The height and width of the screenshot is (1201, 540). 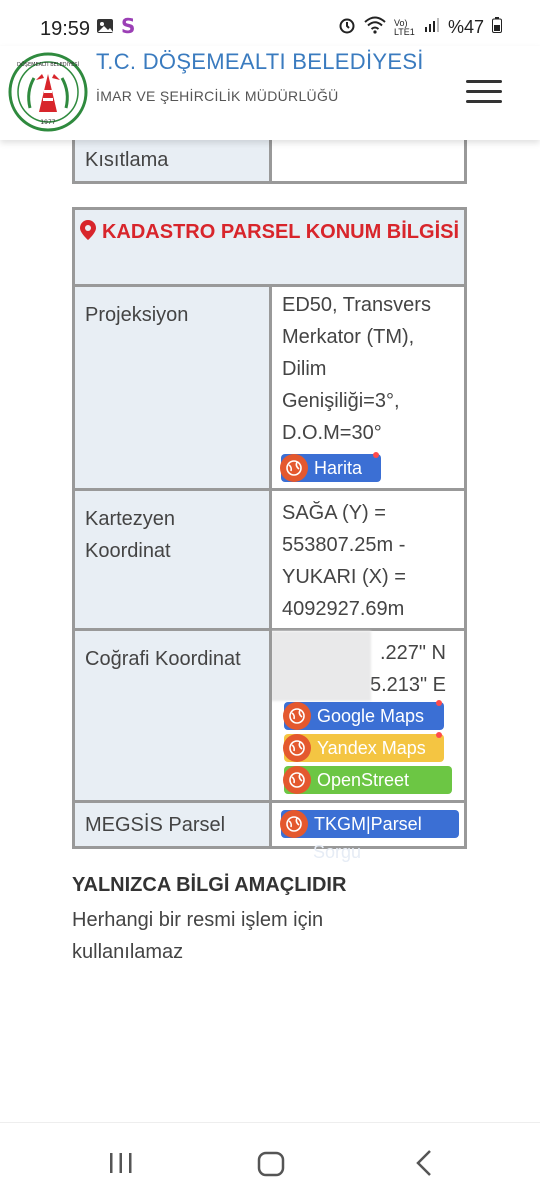 I want to click on cartesian-line: YUKARI (X) =, so click(x=344, y=577).